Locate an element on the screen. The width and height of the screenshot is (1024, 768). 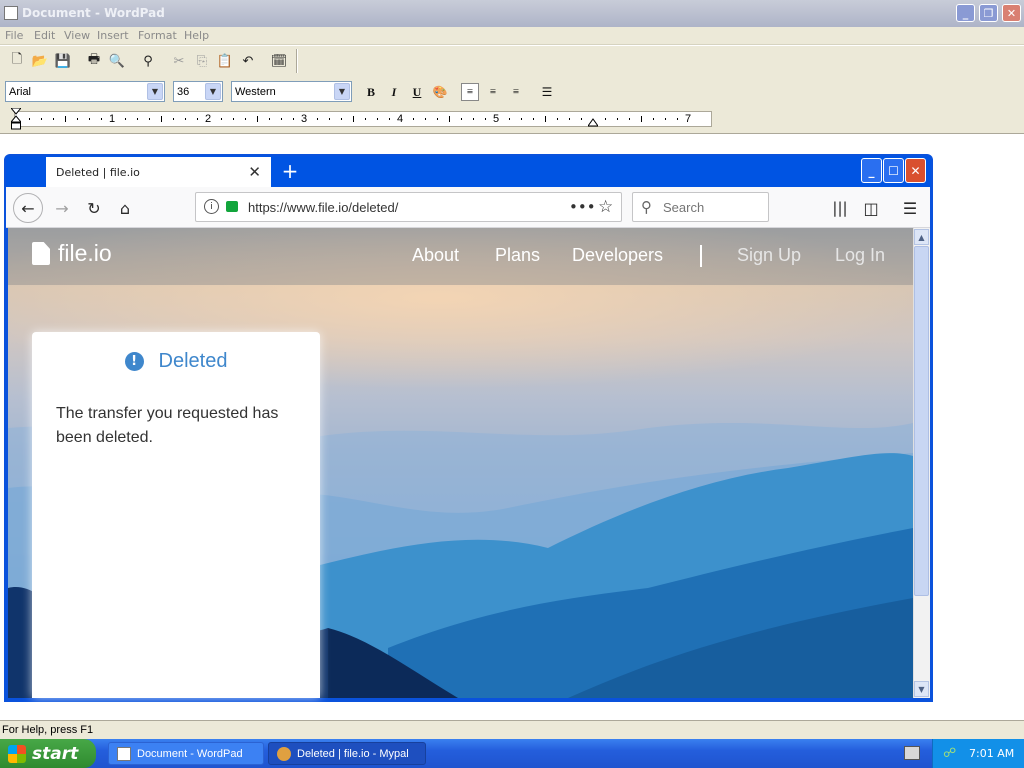
deleted-card is located at coordinates (176, 515).